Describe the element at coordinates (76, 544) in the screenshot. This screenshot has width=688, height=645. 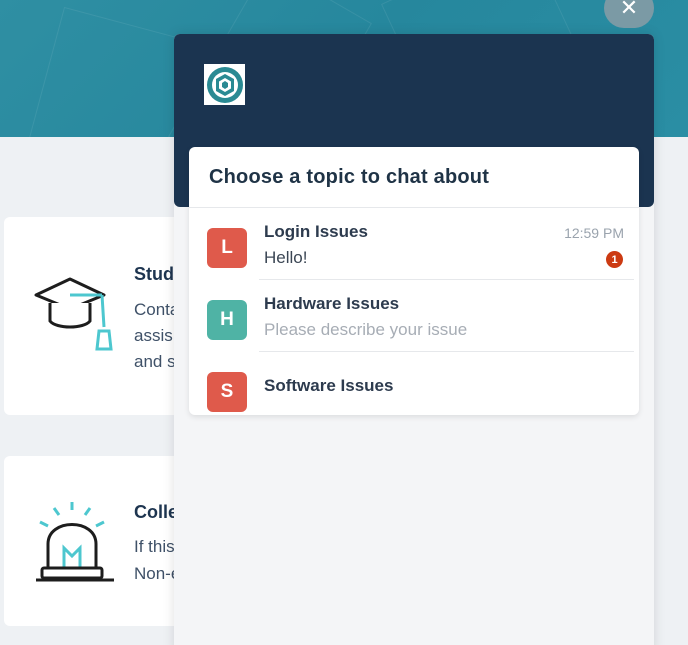
I see `alarm-light-icon` at that location.